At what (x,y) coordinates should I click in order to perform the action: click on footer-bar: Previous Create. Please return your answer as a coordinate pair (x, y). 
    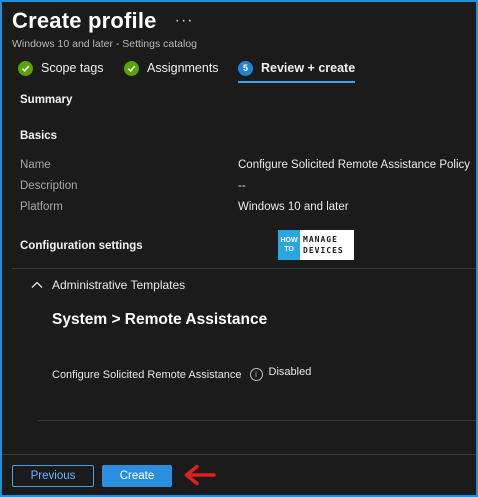
    Looking at the image, I should click on (239, 474).